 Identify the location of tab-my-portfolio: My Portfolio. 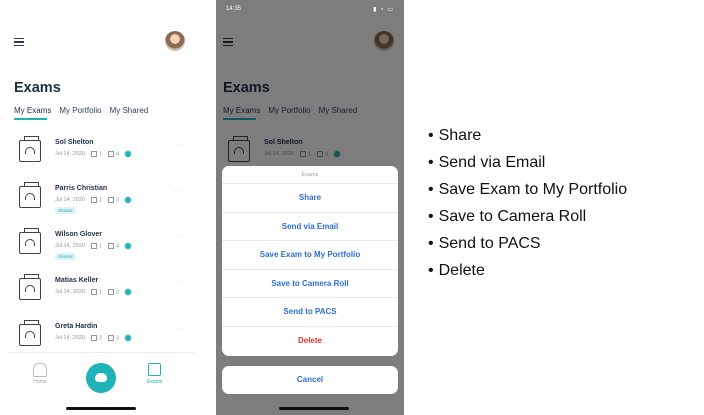
(80, 110).